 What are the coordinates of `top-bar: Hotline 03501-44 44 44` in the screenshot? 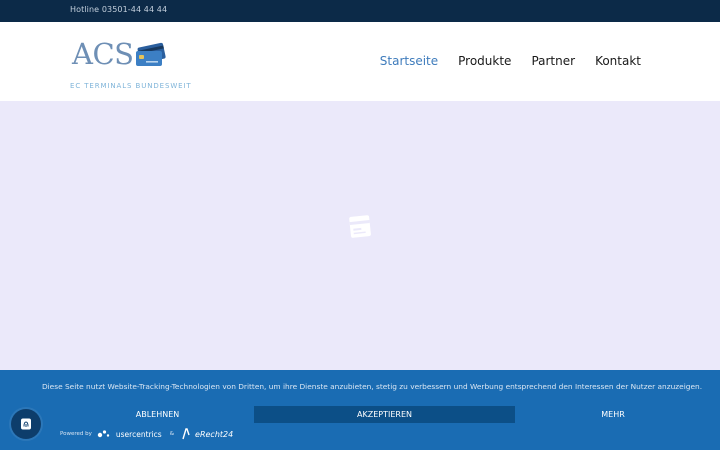 It's located at (360, 11).